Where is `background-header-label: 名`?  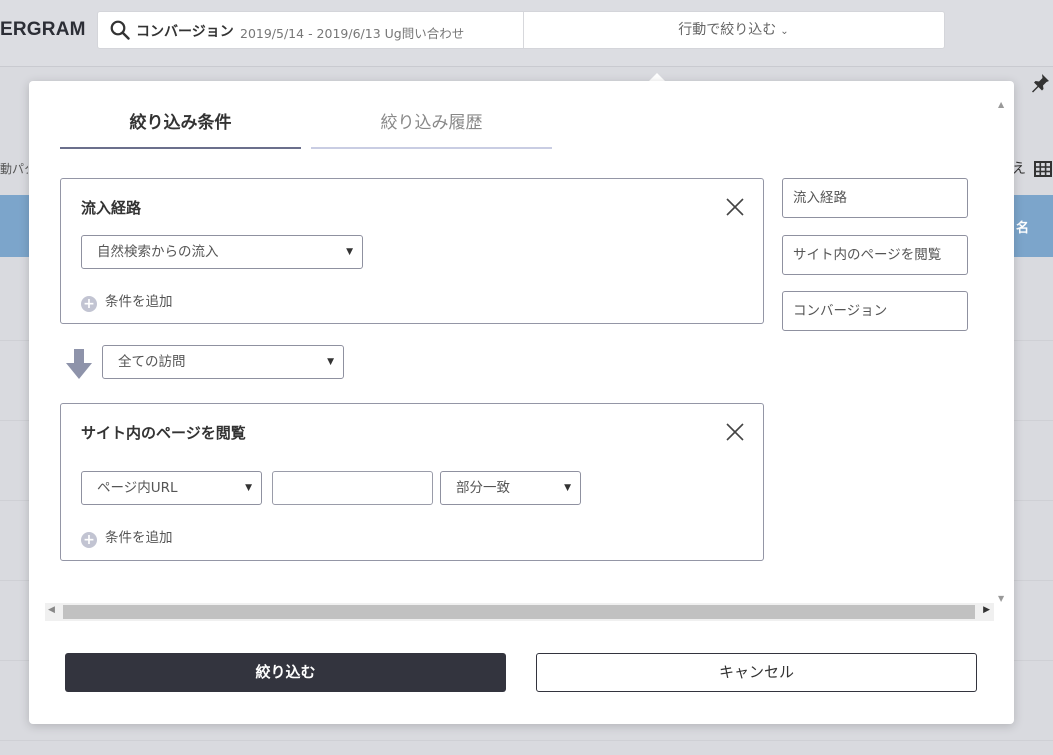
background-header-label: 名 is located at coordinates (1022, 228).